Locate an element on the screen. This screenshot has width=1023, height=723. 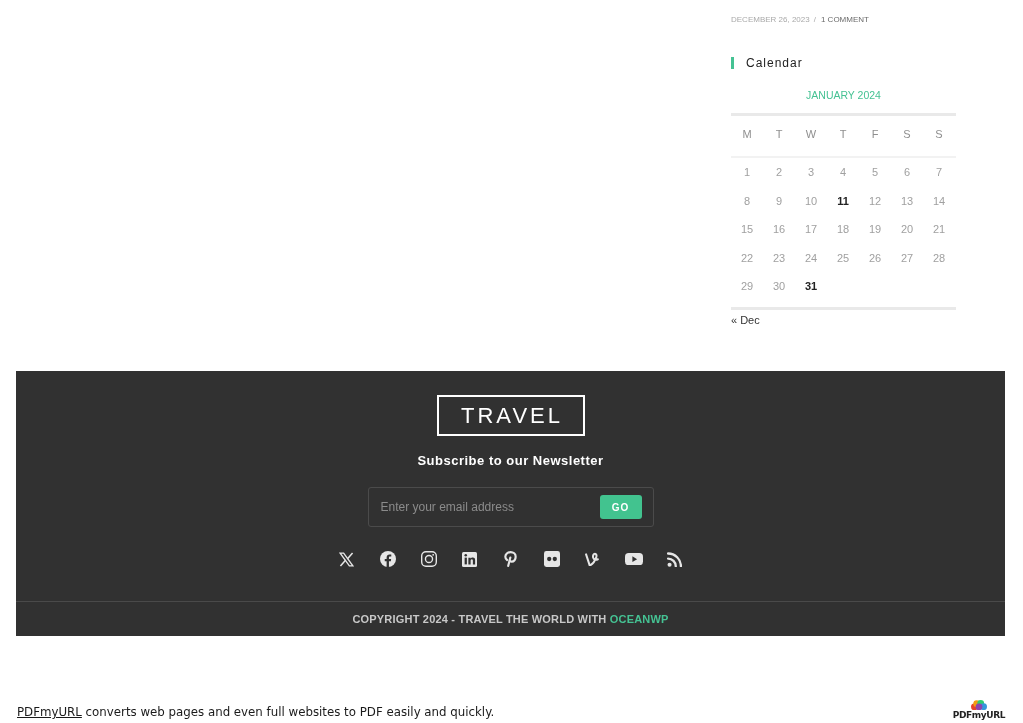
widget-title: Calendar is located at coordinates (767, 63).